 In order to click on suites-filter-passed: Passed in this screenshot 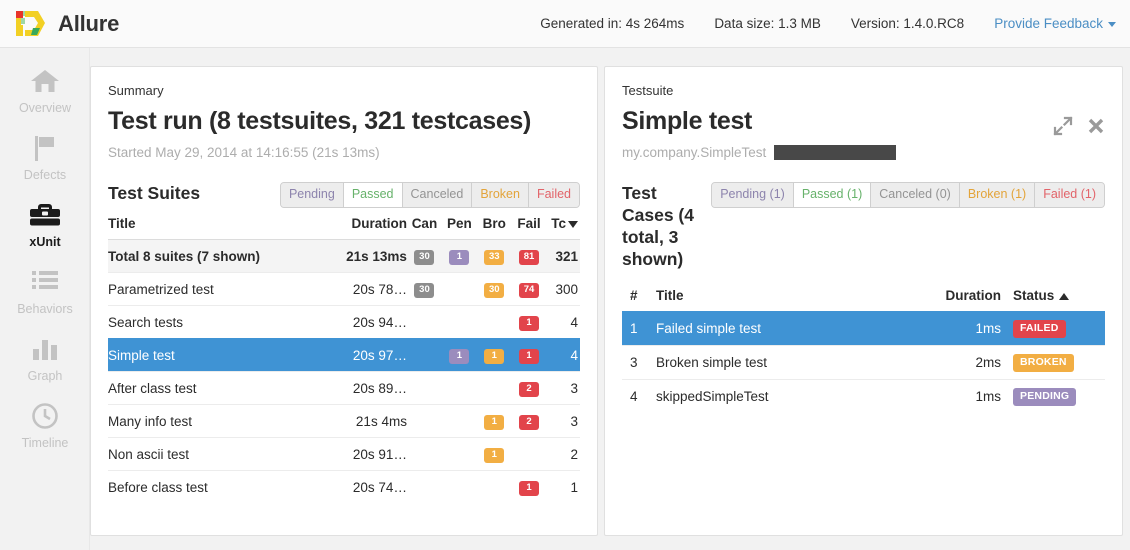, I will do `click(373, 195)`.